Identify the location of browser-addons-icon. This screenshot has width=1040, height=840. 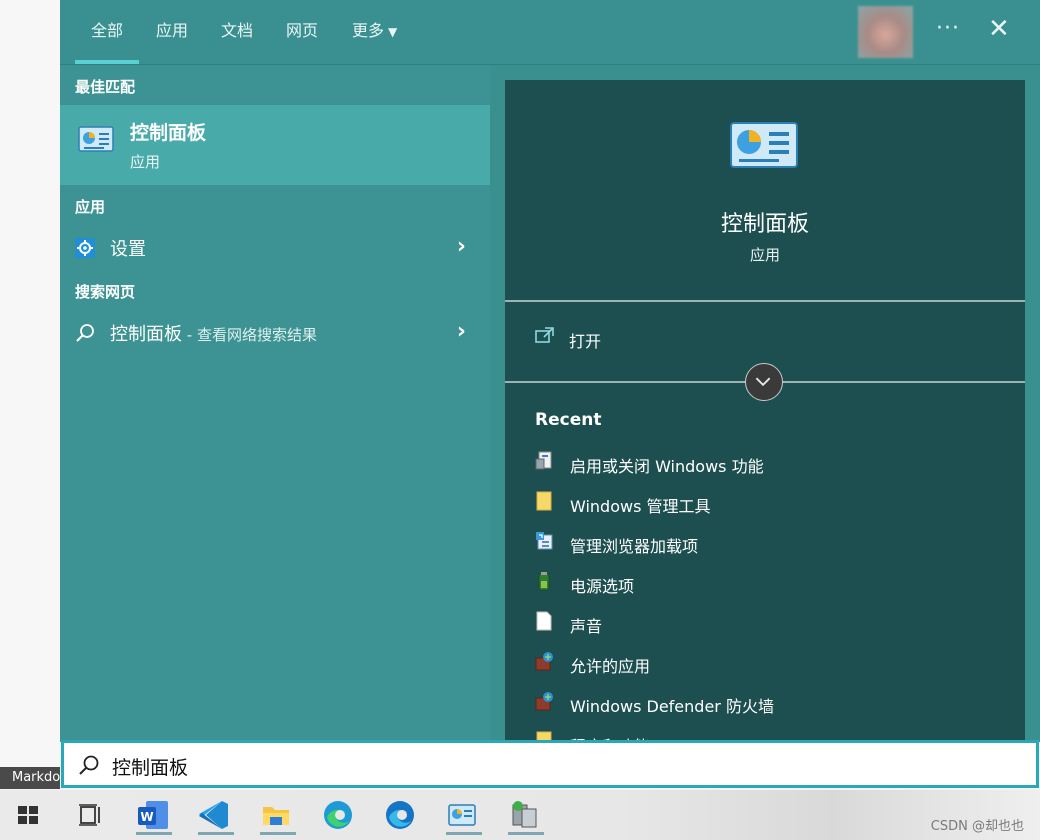
(544, 541).